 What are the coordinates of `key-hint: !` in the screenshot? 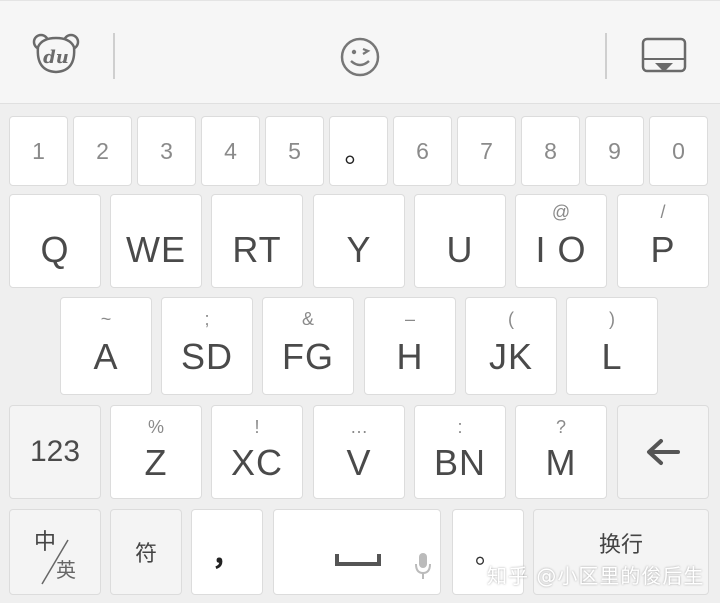 It's located at (257, 427).